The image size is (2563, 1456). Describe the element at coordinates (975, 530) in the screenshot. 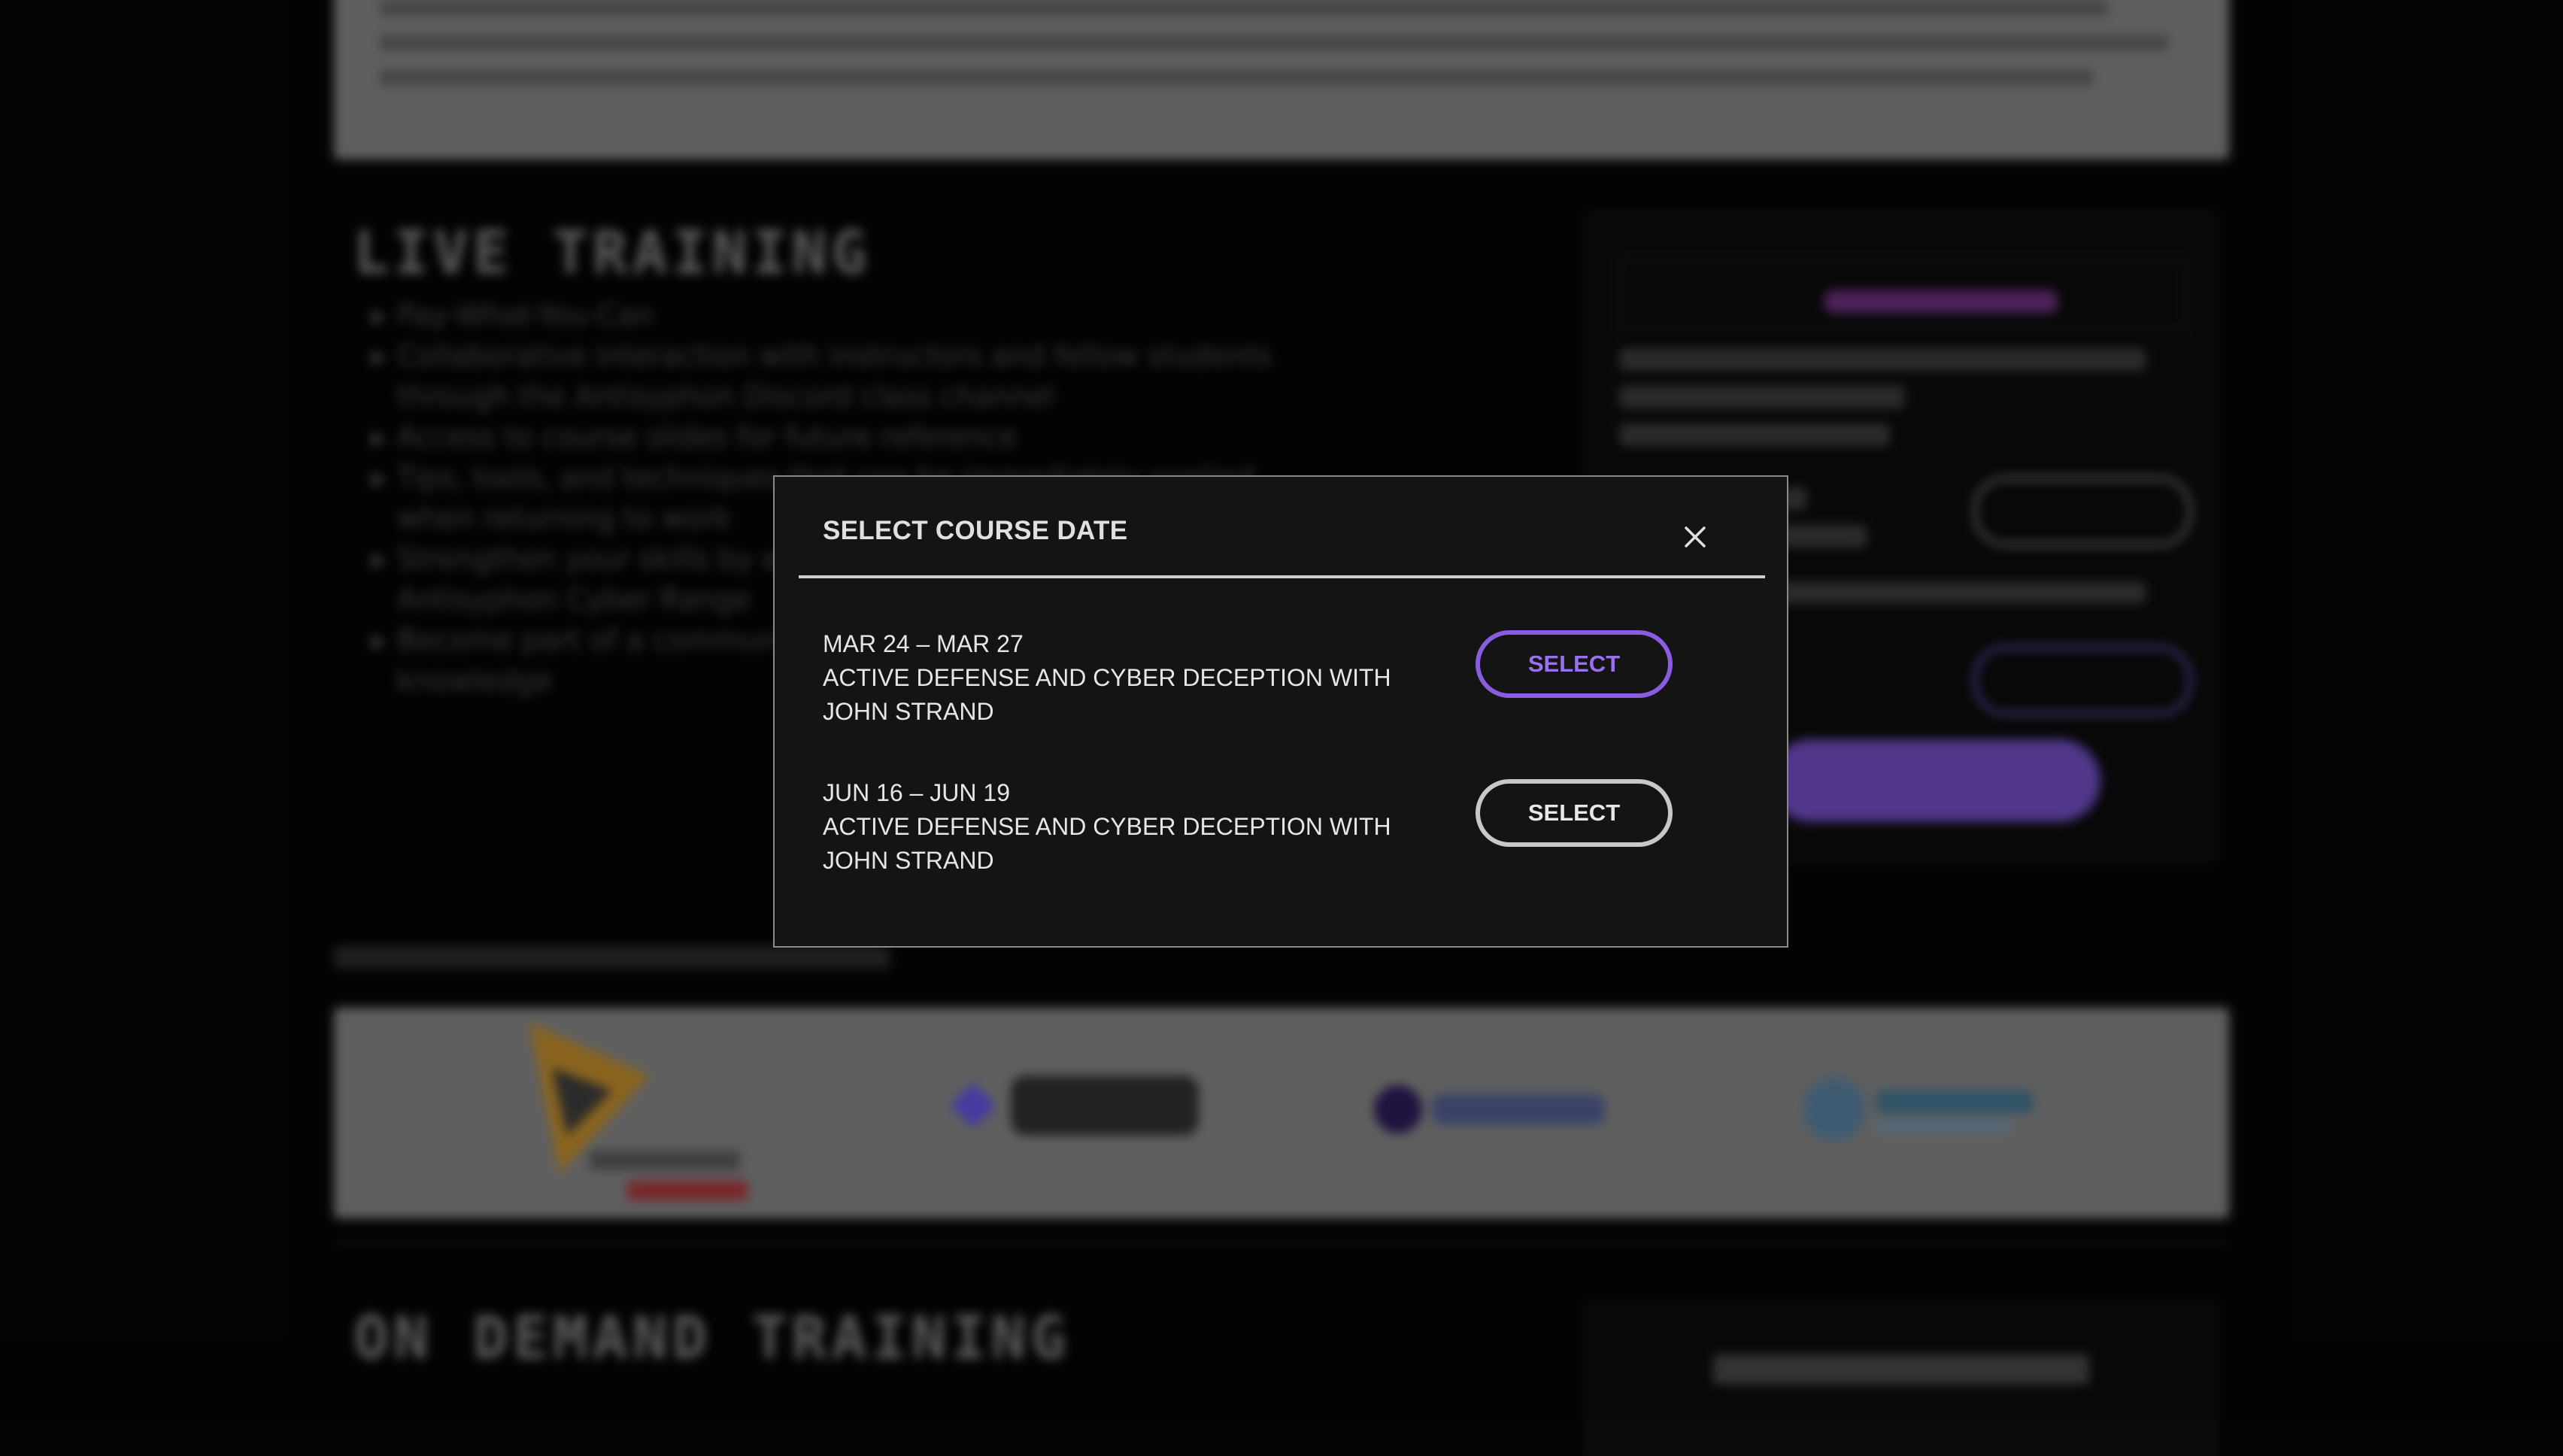

I see `dialog-title: SELECT COURSE DATE` at that location.